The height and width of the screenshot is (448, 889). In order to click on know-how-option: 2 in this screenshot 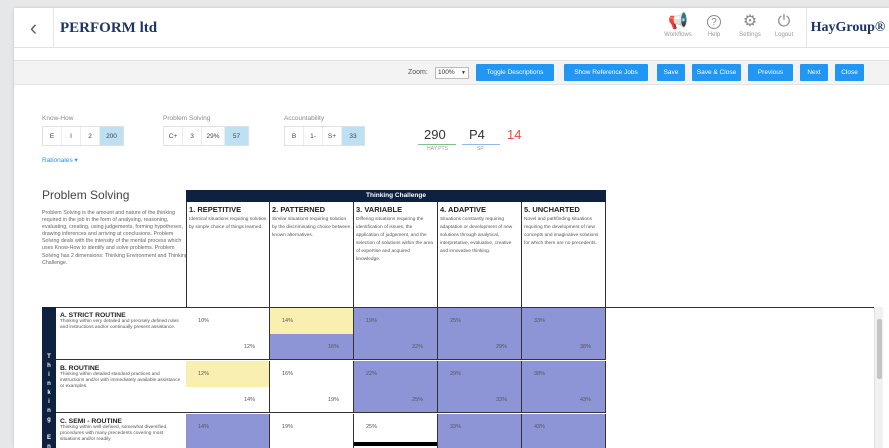, I will do `click(90, 136)`.